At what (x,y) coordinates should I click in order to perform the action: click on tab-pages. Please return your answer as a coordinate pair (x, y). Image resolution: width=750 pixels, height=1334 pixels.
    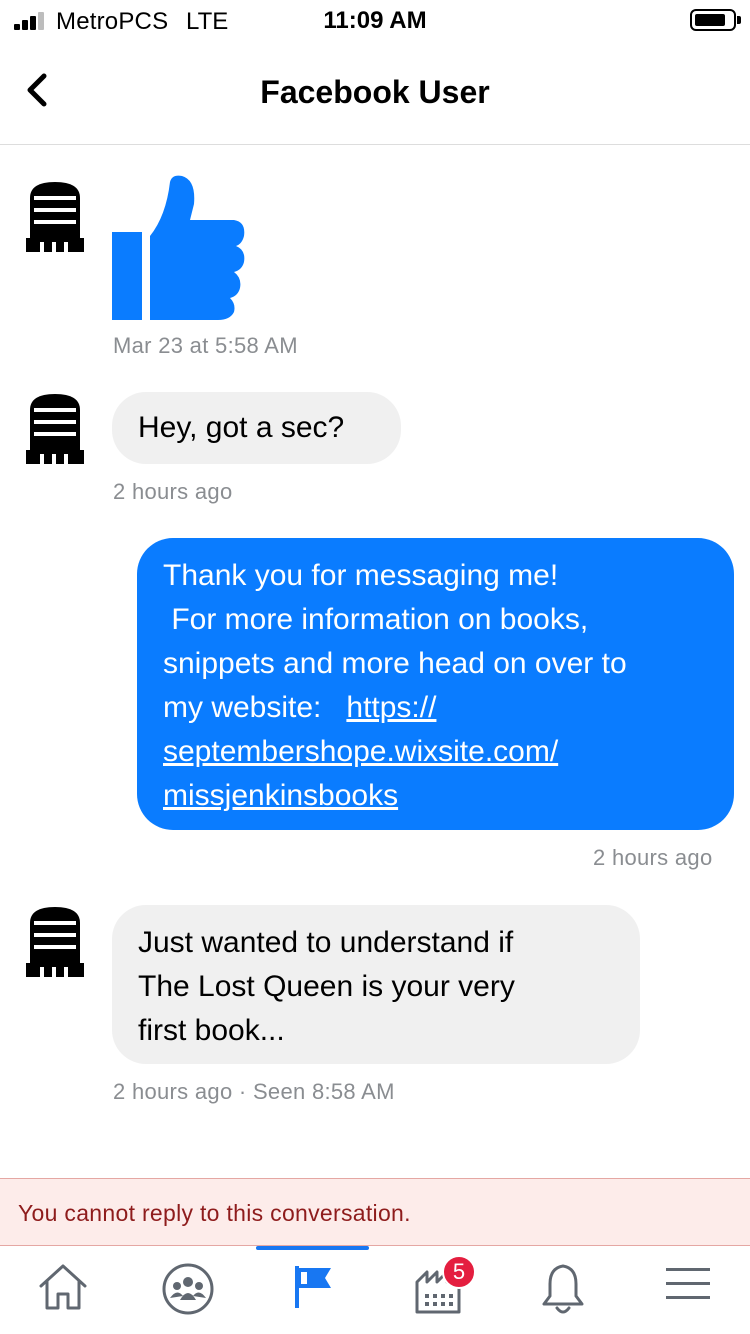
    Looking at the image, I should click on (312, 1290).